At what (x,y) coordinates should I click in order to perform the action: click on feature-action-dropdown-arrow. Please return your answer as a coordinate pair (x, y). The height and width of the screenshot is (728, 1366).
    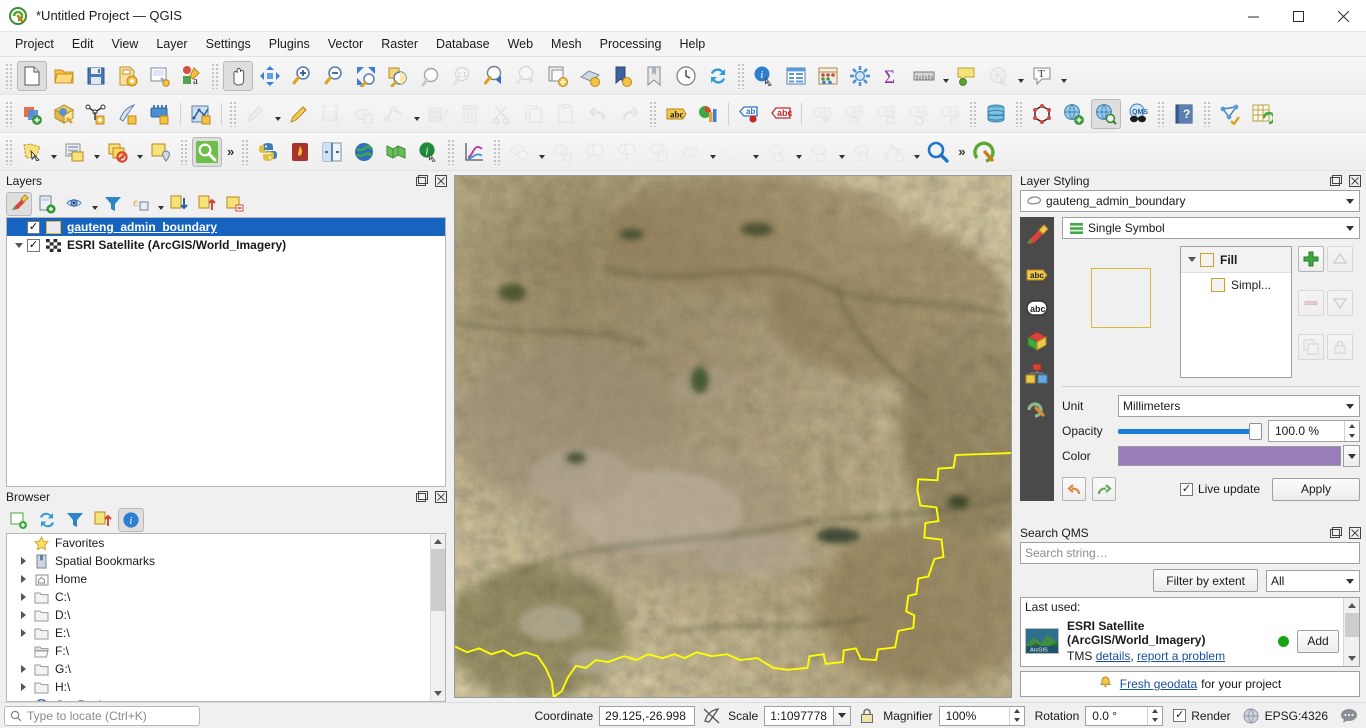
    Looking at the image, I should click on (1020, 76).